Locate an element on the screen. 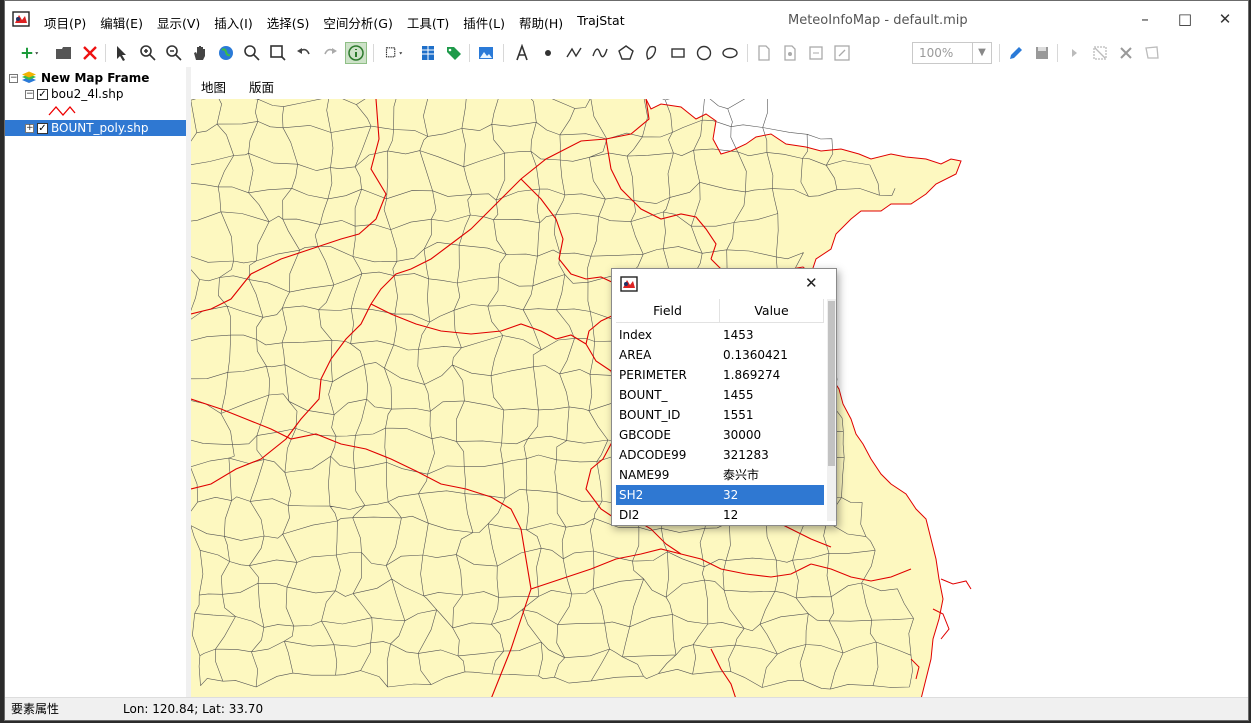  select-rect-icon is located at coordinates (394, 52).